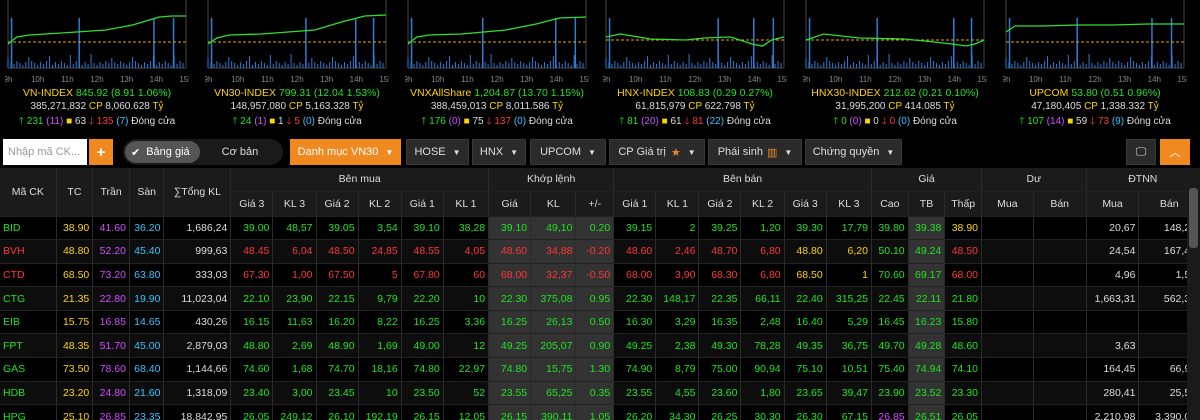 The height and width of the screenshot is (420, 1200). I want to click on table-cell: 68.00, so click(963, 275).